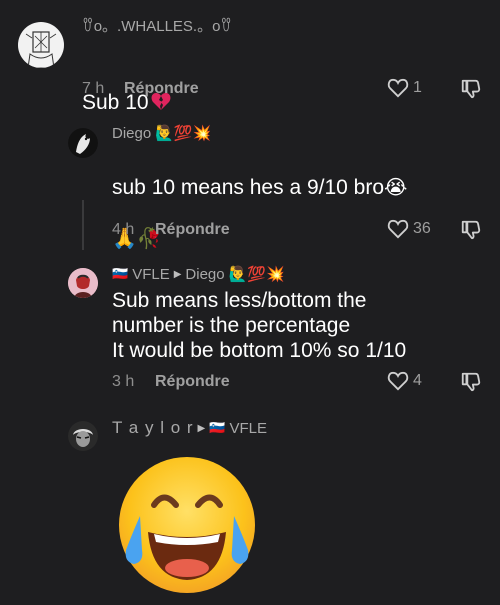  What do you see at coordinates (204, 274) in the screenshot?
I see `reply-to-username: Diego` at bounding box center [204, 274].